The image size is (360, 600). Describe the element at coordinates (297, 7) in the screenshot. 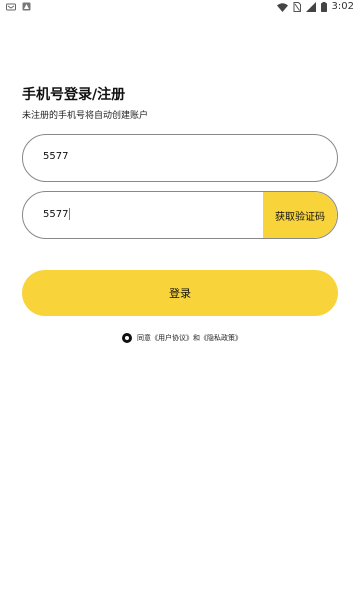

I see `no-sim-icon` at that location.